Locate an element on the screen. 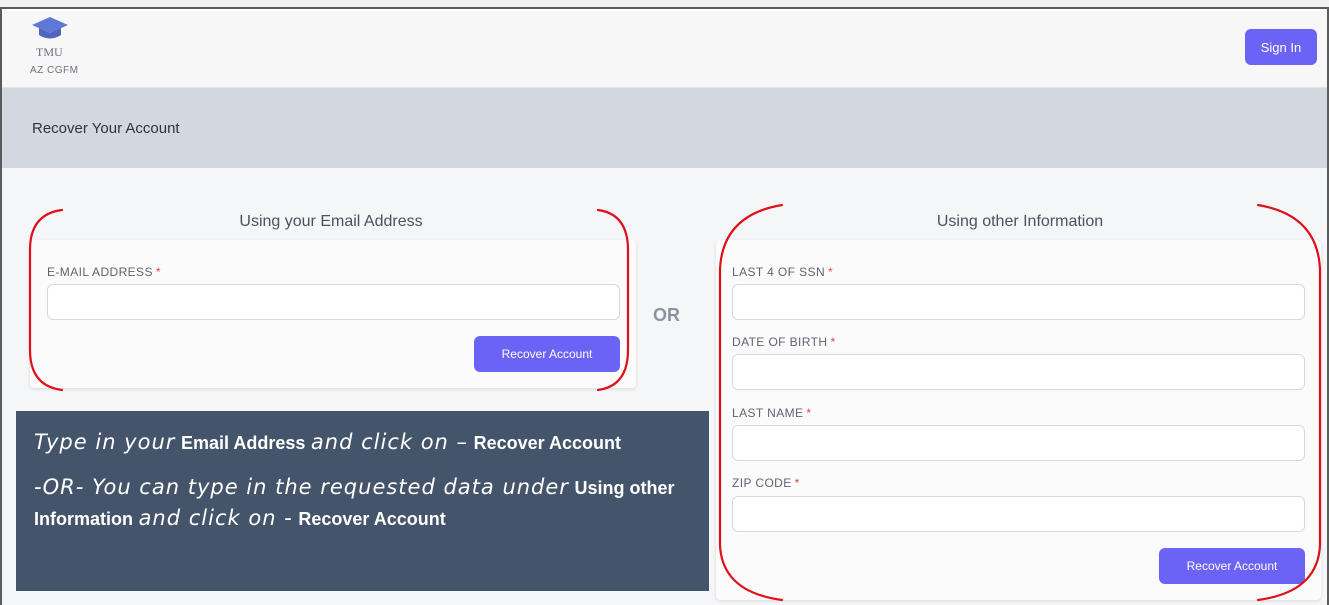  dob-input is located at coordinates (1018, 372).